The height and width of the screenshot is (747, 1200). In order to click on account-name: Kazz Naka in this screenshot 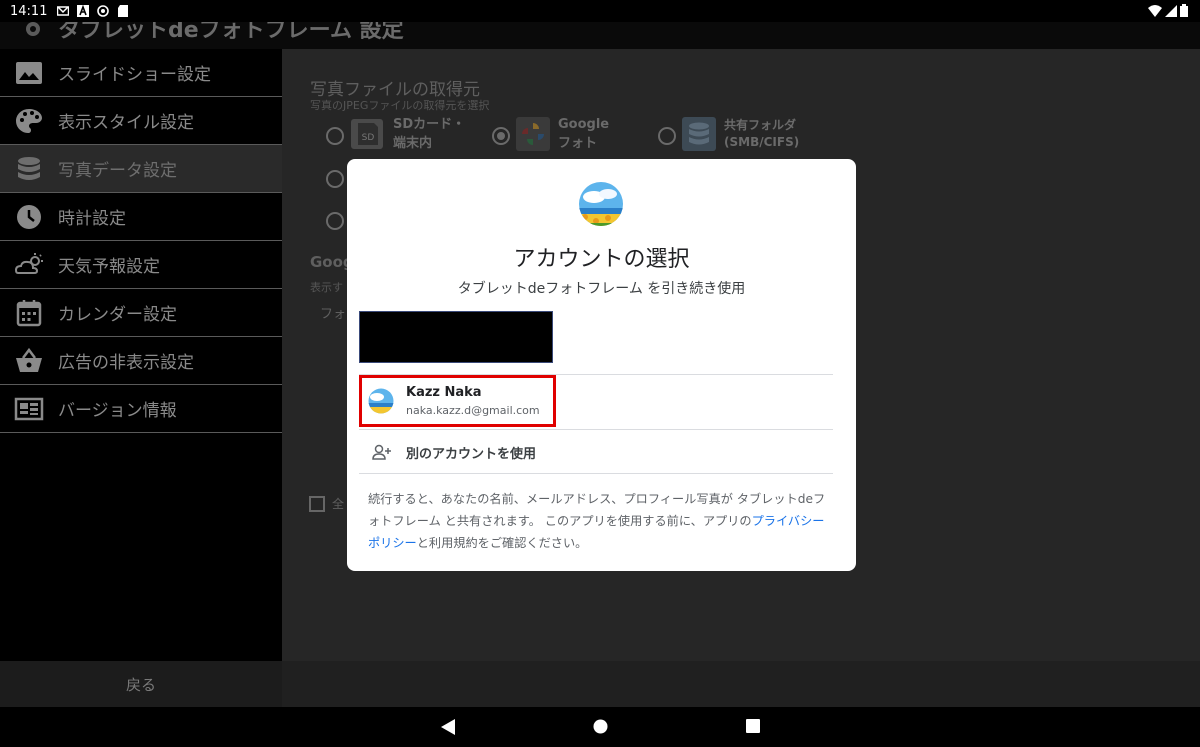, I will do `click(444, 392)`.